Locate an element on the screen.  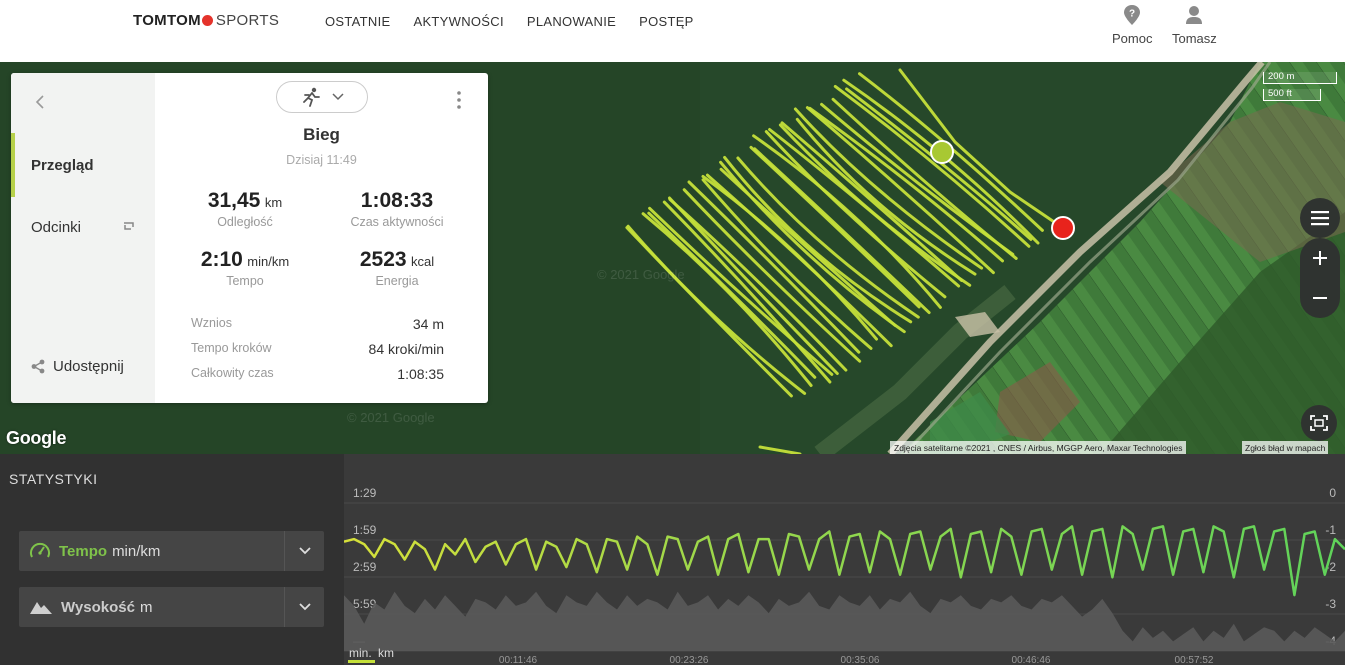
distance-label: Odległość is located at coordinates (245, 222).